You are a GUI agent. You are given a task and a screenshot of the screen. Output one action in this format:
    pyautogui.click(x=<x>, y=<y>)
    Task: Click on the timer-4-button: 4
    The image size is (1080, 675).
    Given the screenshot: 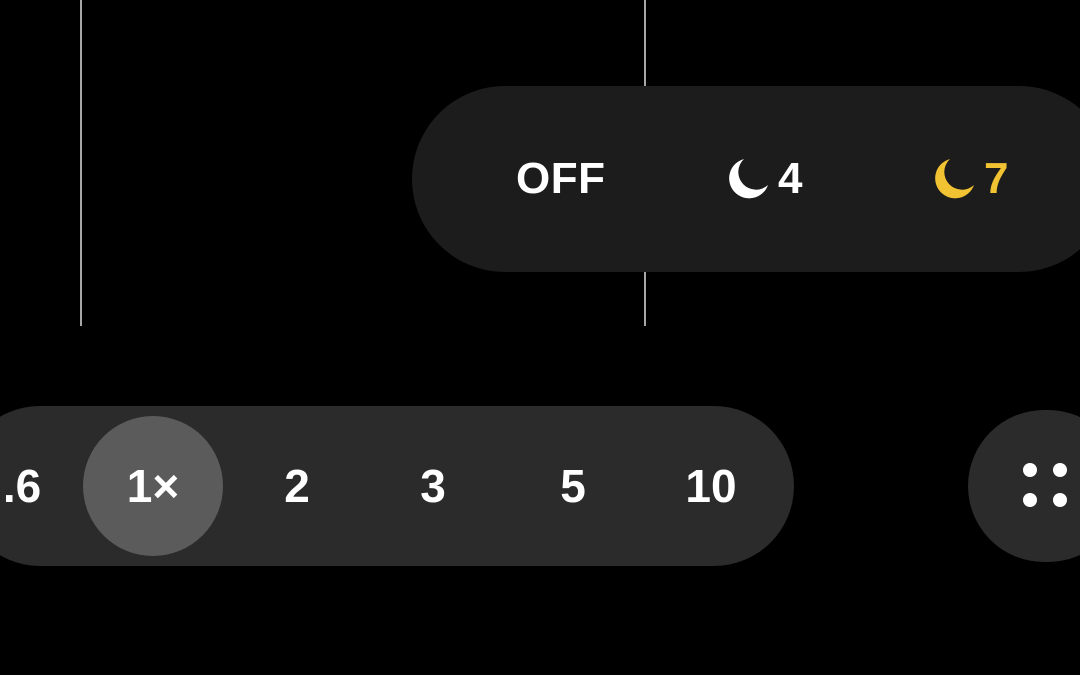 What is the action you would take?
    pyautogui.click(x=763, y=179)
    